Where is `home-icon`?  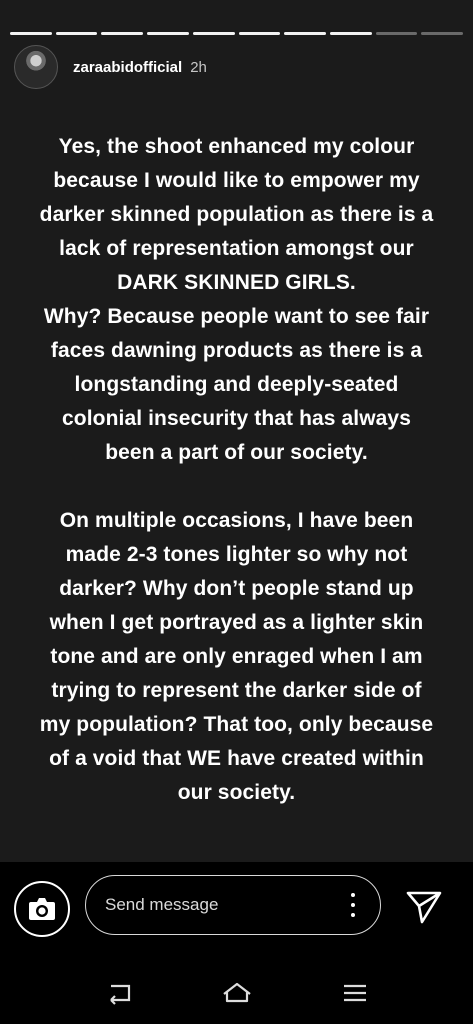
home-icon is located at coordinates (237, 993).